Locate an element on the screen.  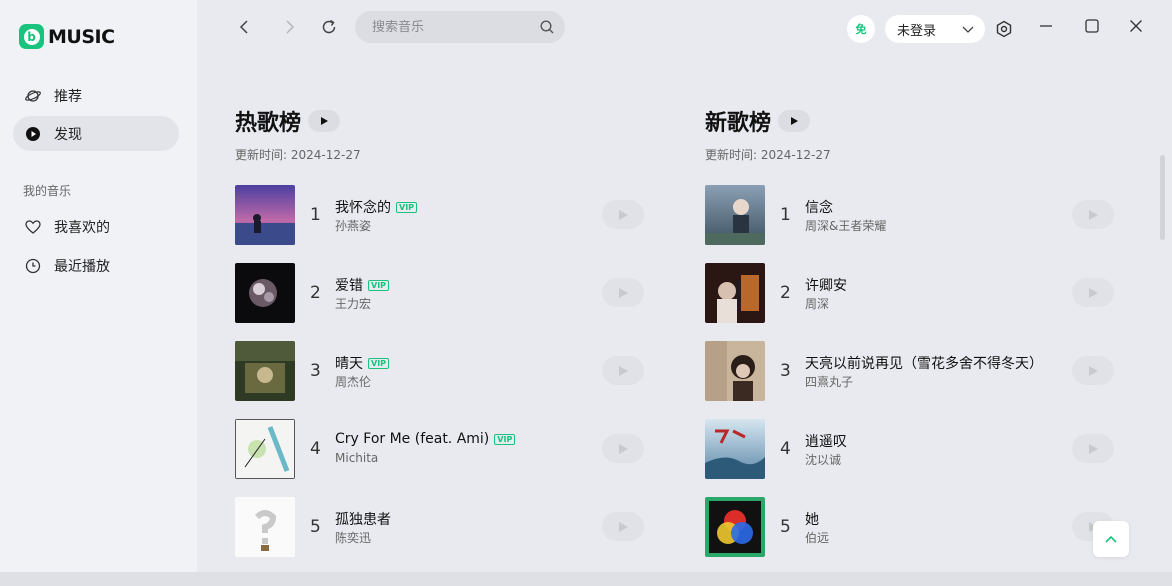
minimize-icon is located at coordinates (1046, 26).